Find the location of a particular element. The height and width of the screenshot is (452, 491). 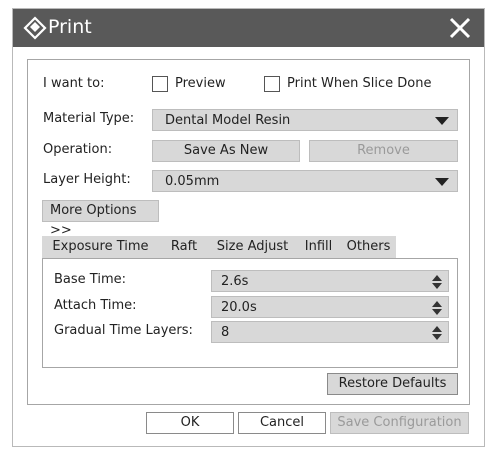

tab-exposure-time: Exposure Time is located at coordinates (100, 247).